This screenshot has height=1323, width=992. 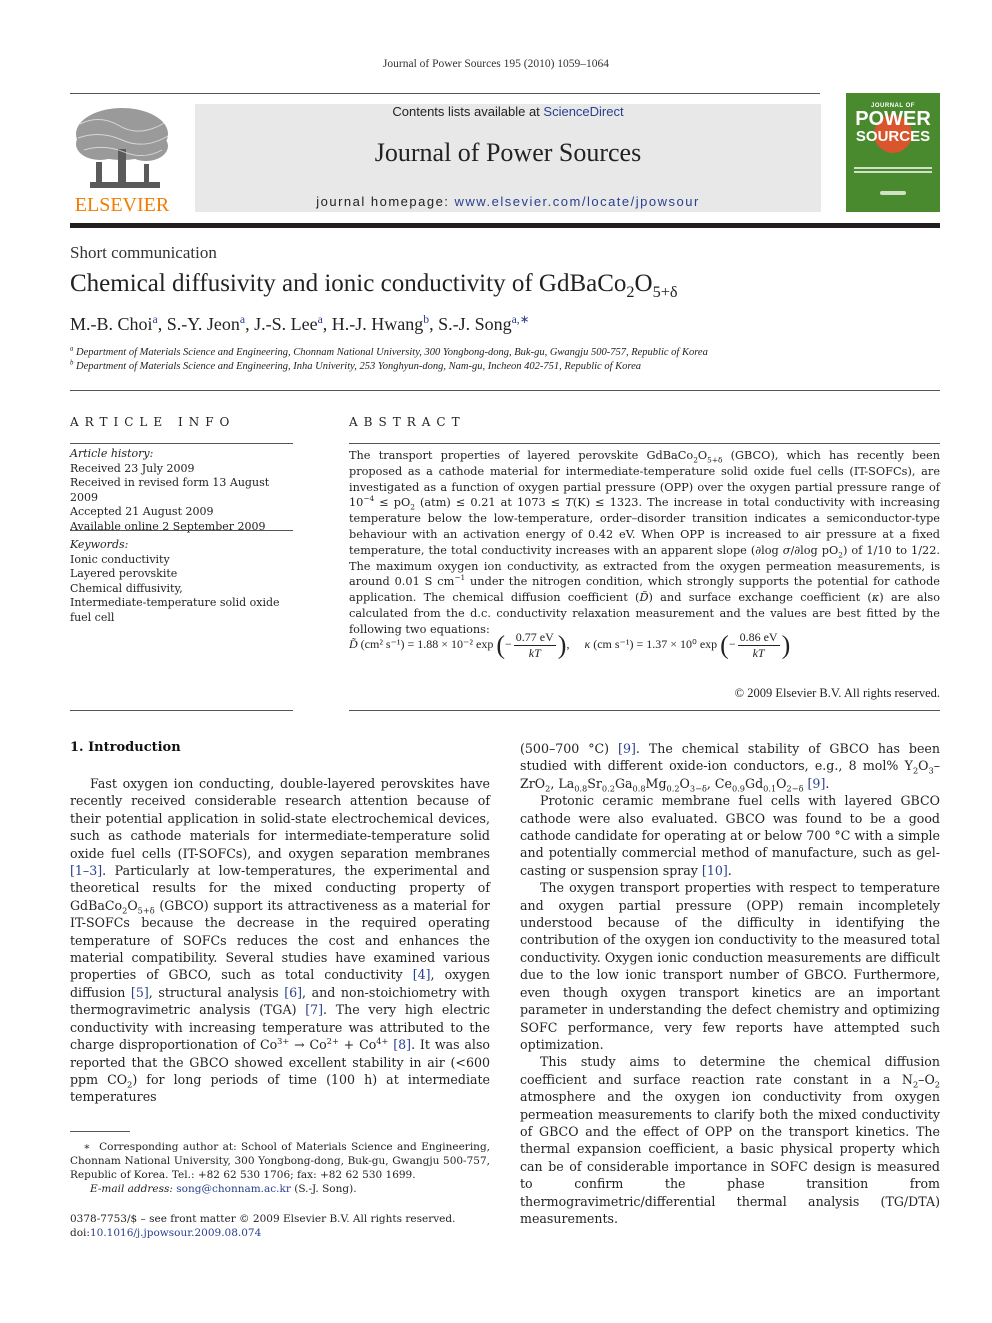 I want to click on citation-link: [7], so click(x=314, y=1009).